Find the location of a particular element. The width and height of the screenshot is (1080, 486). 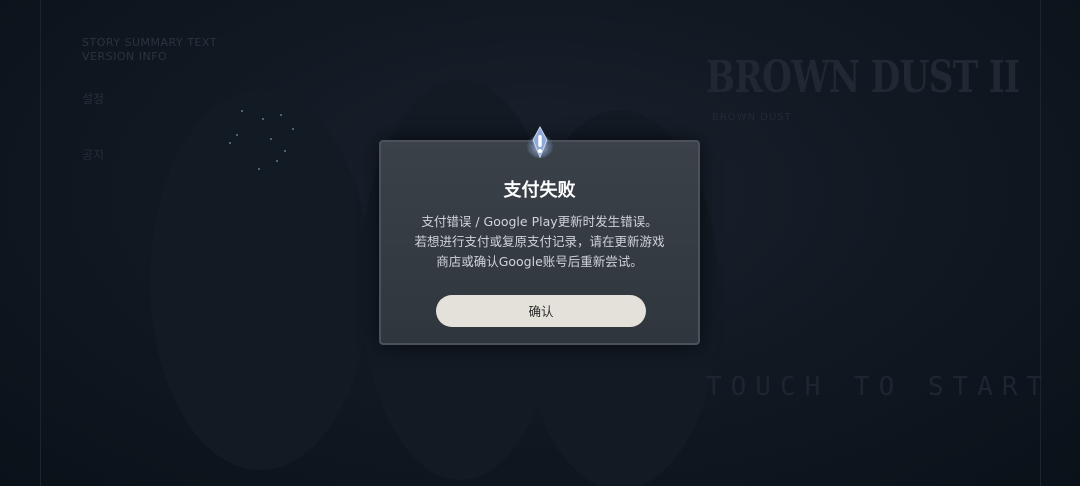

dialog-message-line: 支付错误 / Google Play更新时发生错误。 is located at coordinates (539, 221).